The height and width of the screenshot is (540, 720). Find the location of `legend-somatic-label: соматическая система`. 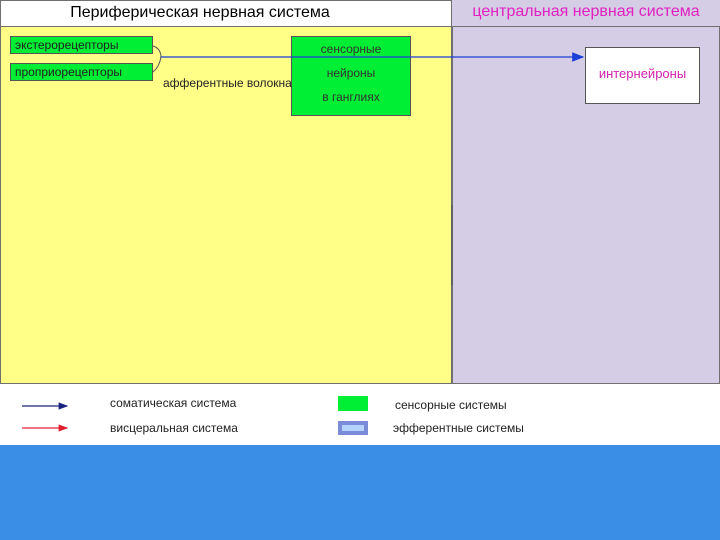

legend-somatic-label: соматическая система is located at coordinates (173, 403).